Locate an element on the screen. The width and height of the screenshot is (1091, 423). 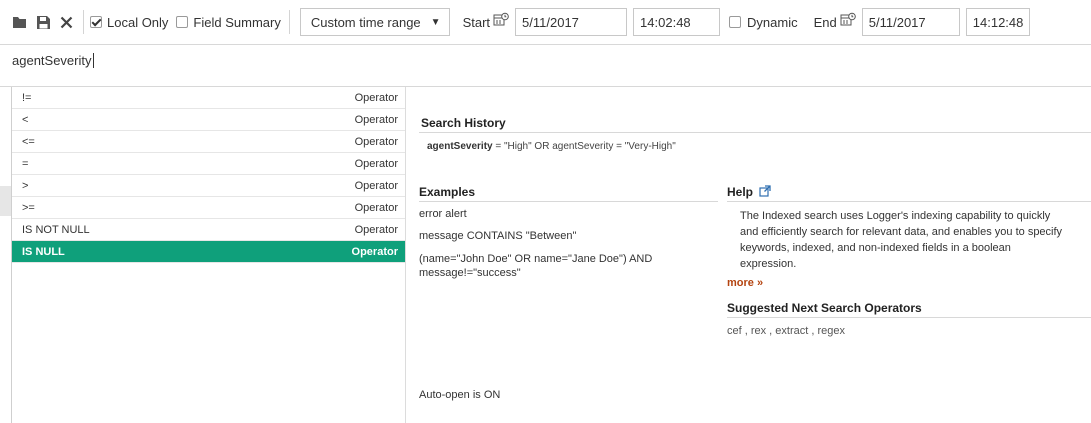
time-range-select: Custom time range ▼ is located at coordinates (374, 22).